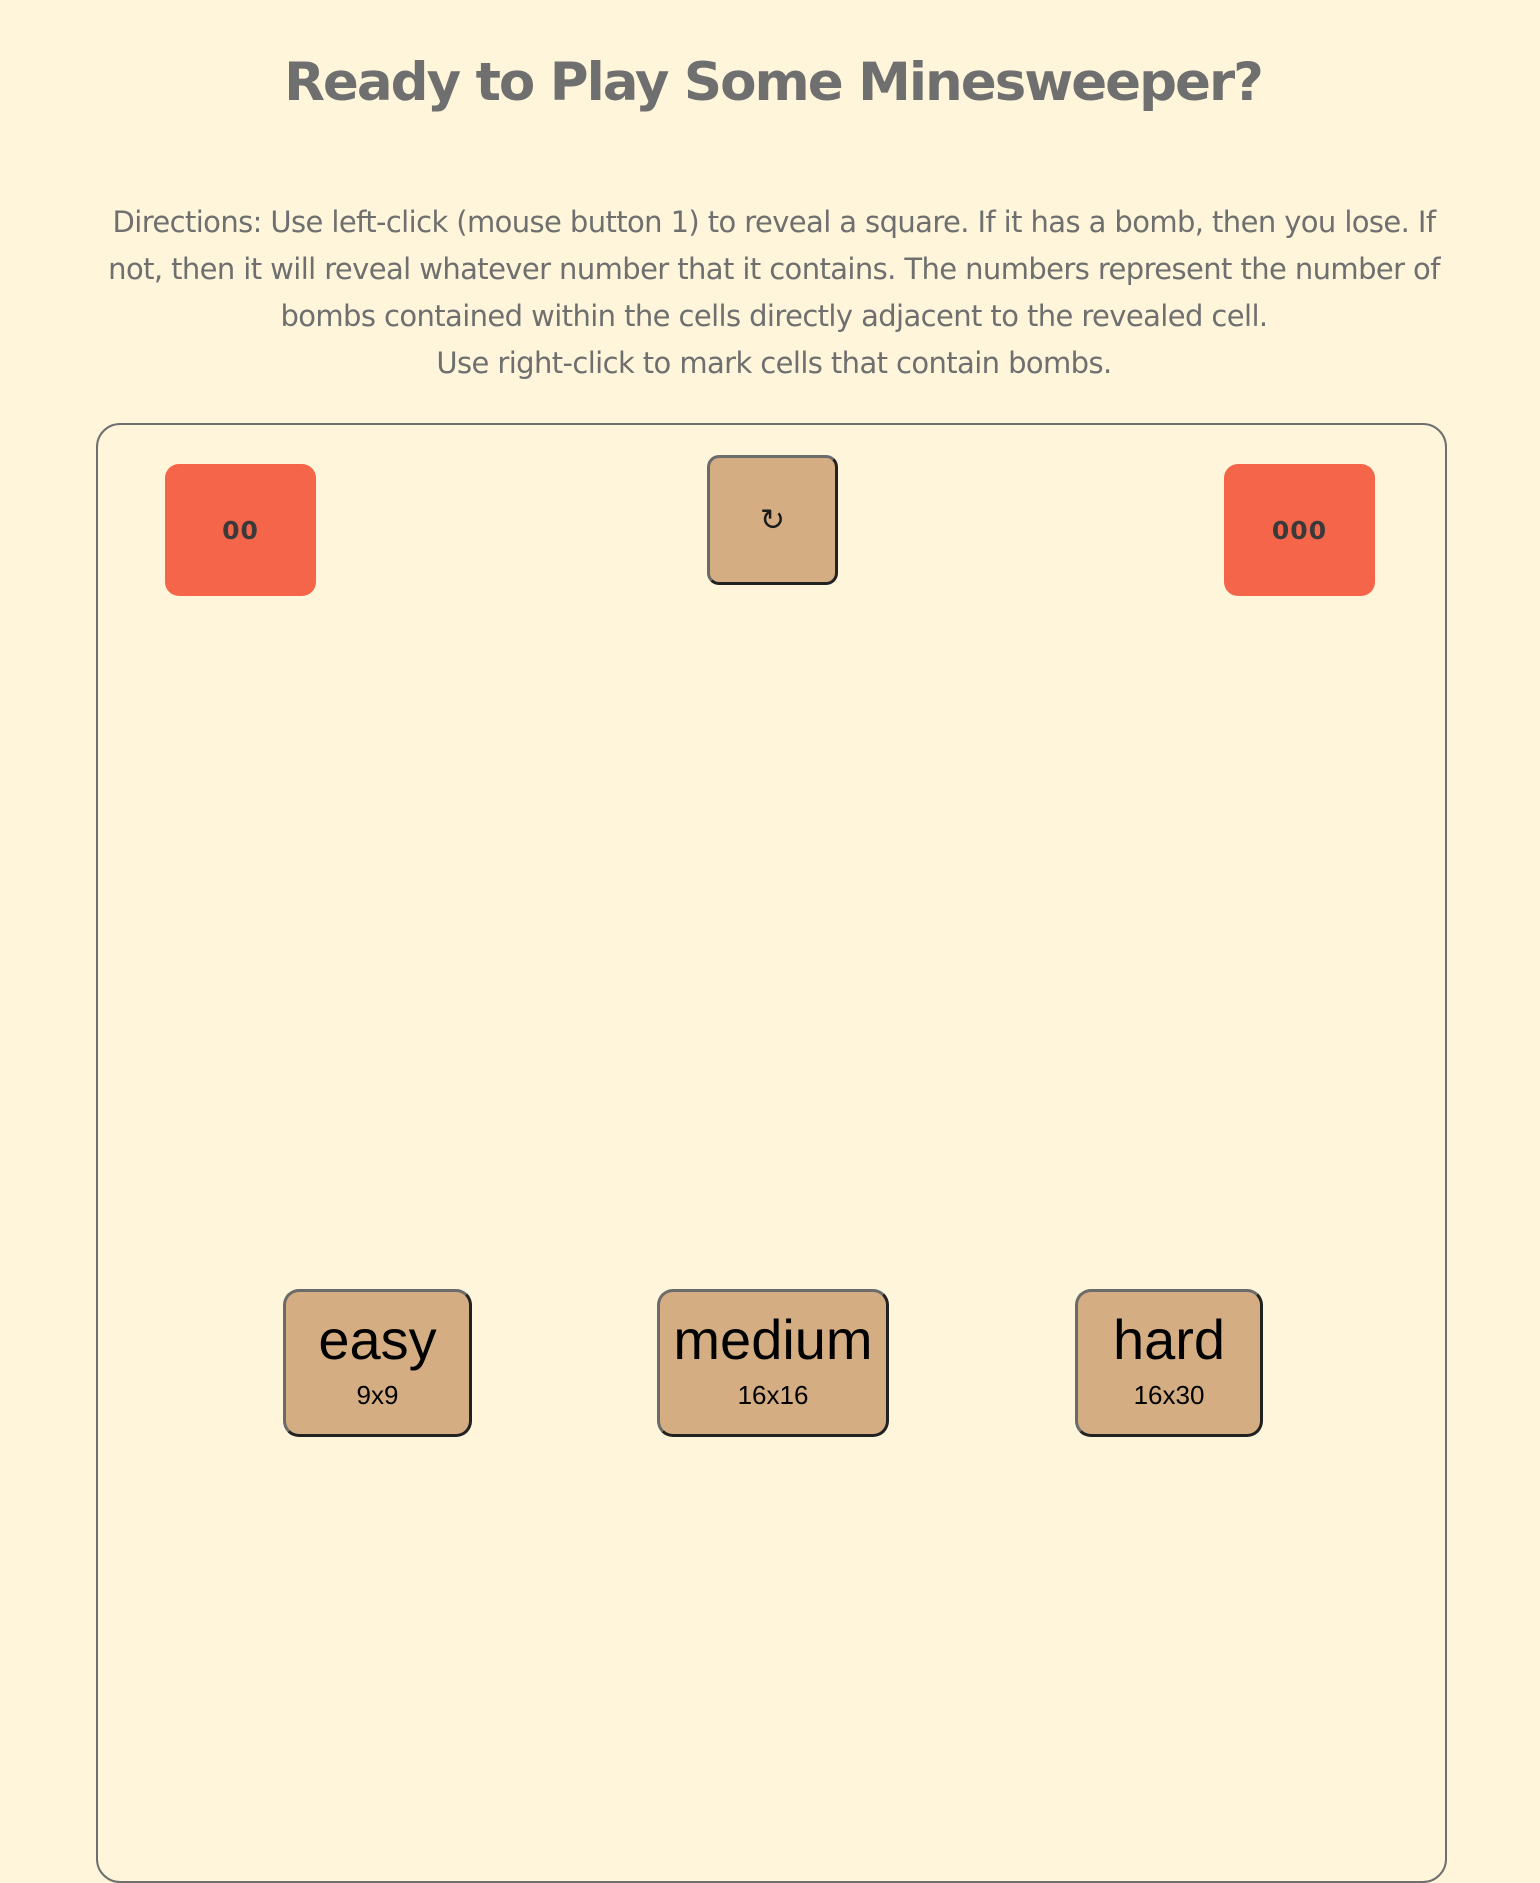 This screenshot has width=1540, height=1883. I want to click on mine-counter: 00, so click(240, 530).